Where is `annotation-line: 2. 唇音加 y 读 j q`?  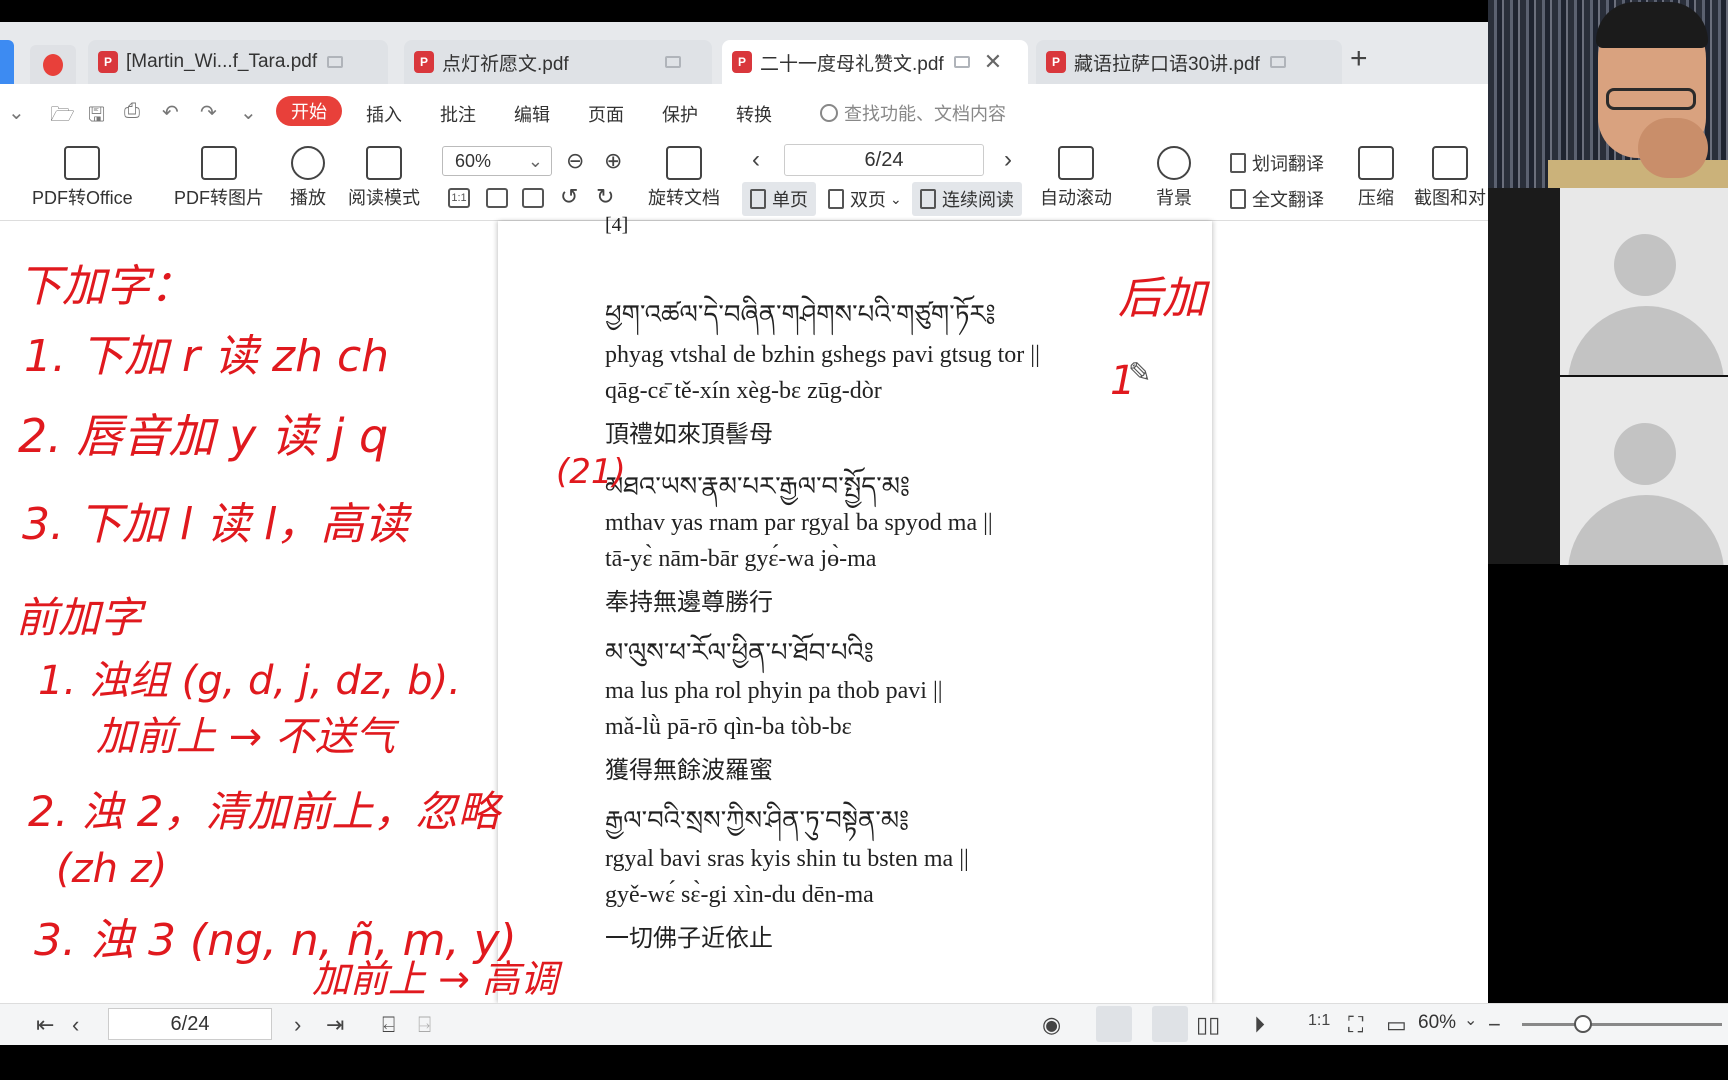
annotation-line: 2. 唇音加 y 读 j q is located at coordinates (203, 436).